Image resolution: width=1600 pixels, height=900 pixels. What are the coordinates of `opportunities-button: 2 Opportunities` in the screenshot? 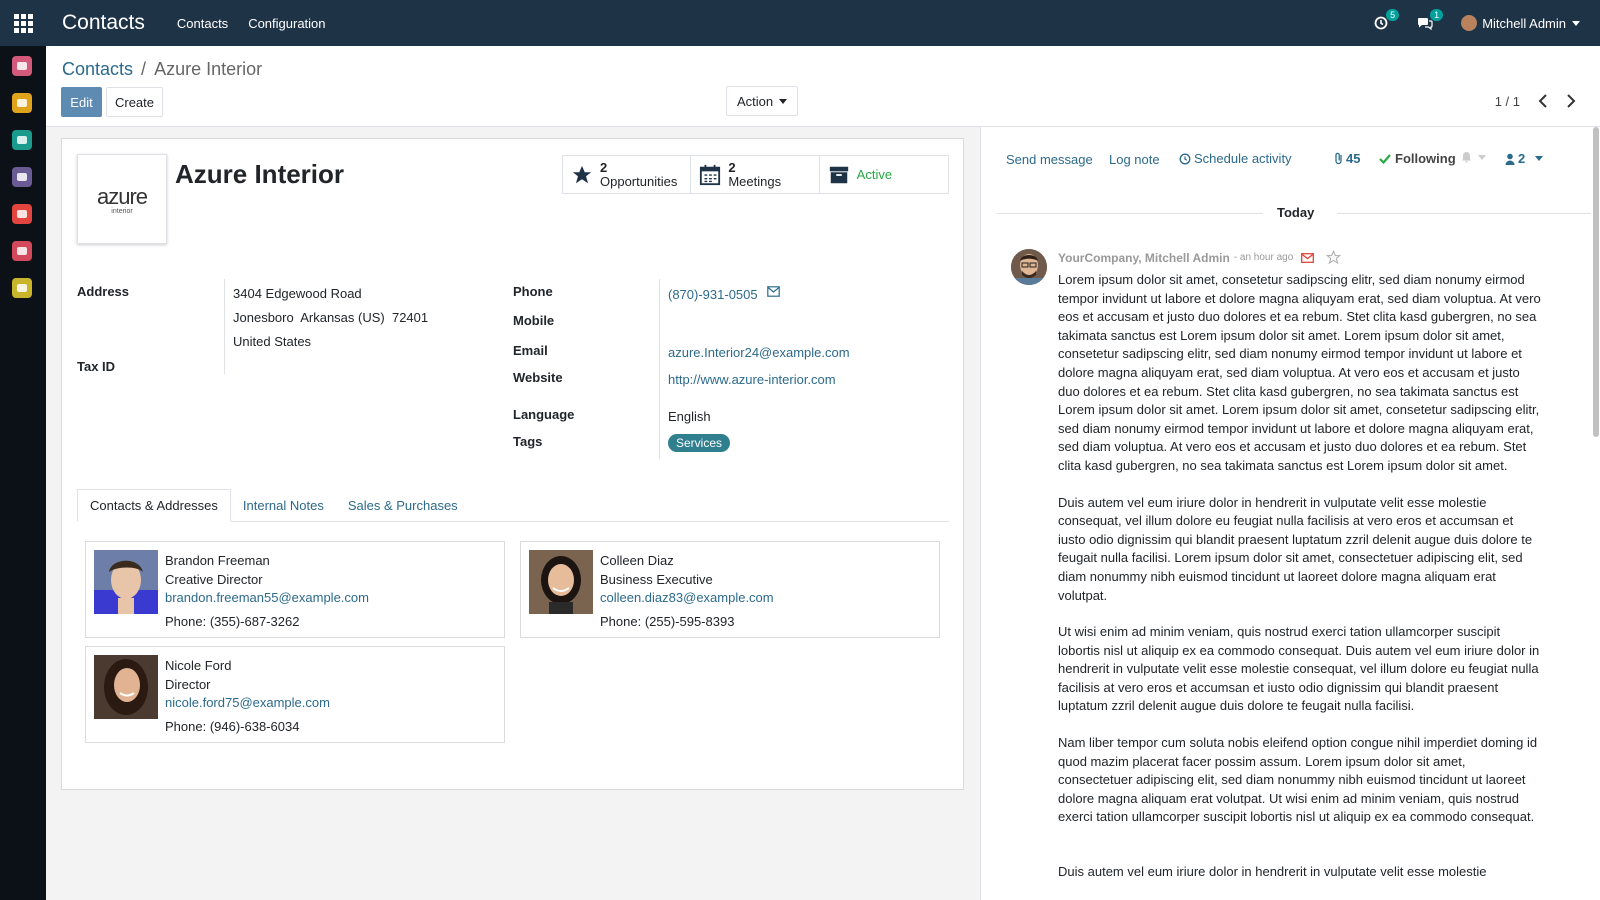 It's located at (627, 174).